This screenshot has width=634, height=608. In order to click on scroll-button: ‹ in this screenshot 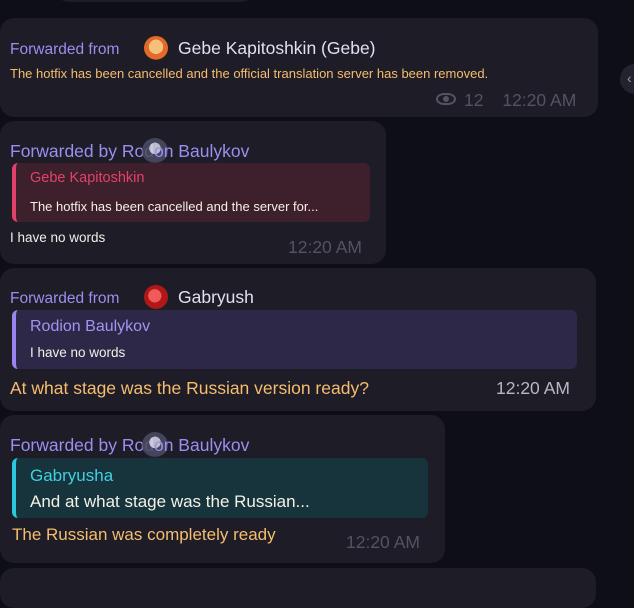, I will do `click(627, 79)`.